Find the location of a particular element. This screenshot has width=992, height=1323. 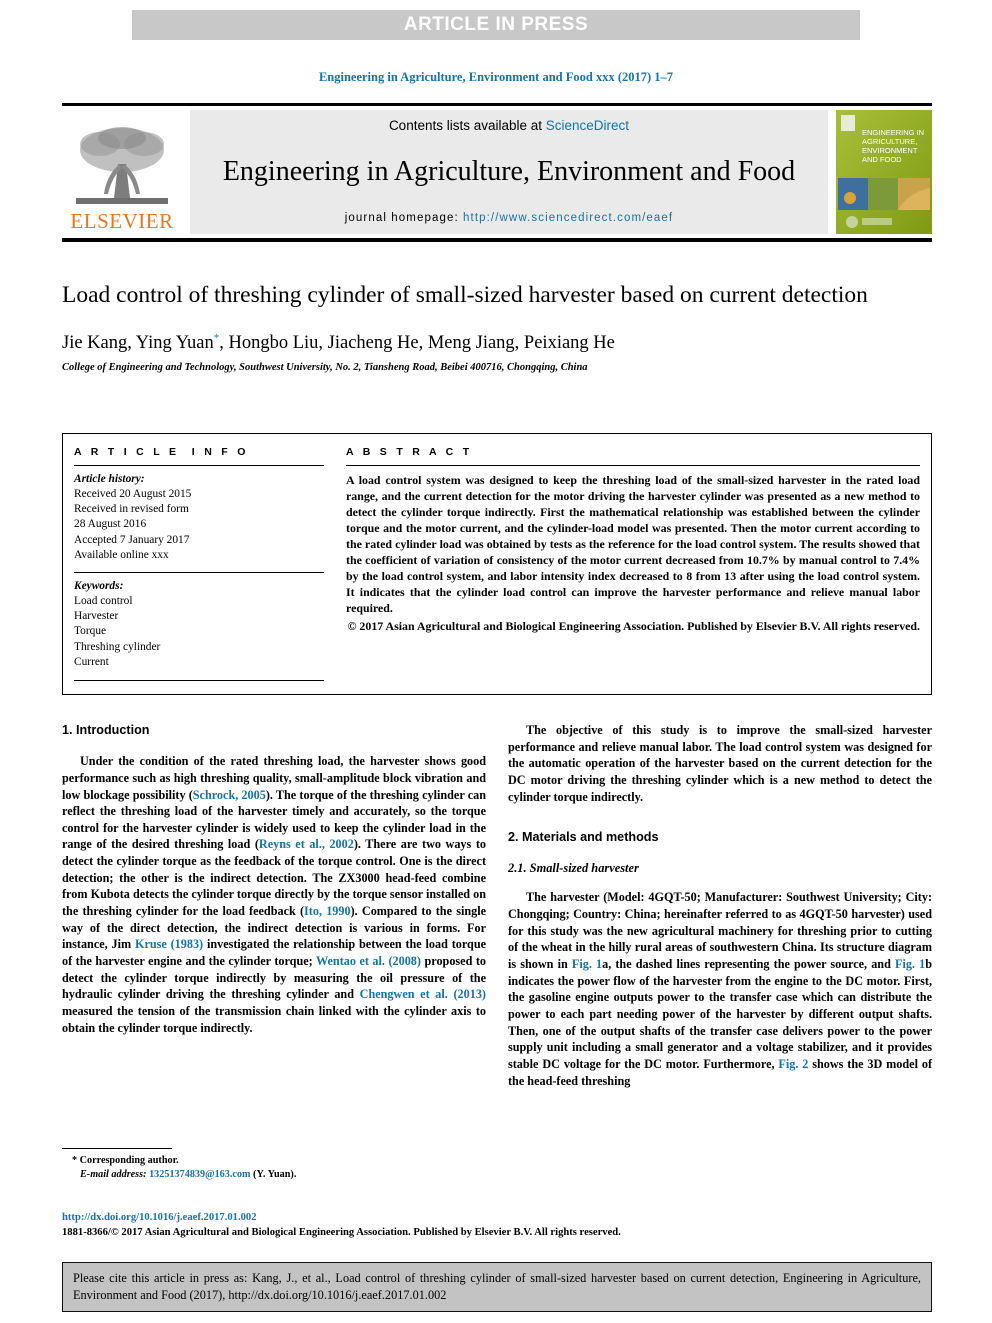

svg-text: ENVIRONMENT is located at coordinates (890, 150).